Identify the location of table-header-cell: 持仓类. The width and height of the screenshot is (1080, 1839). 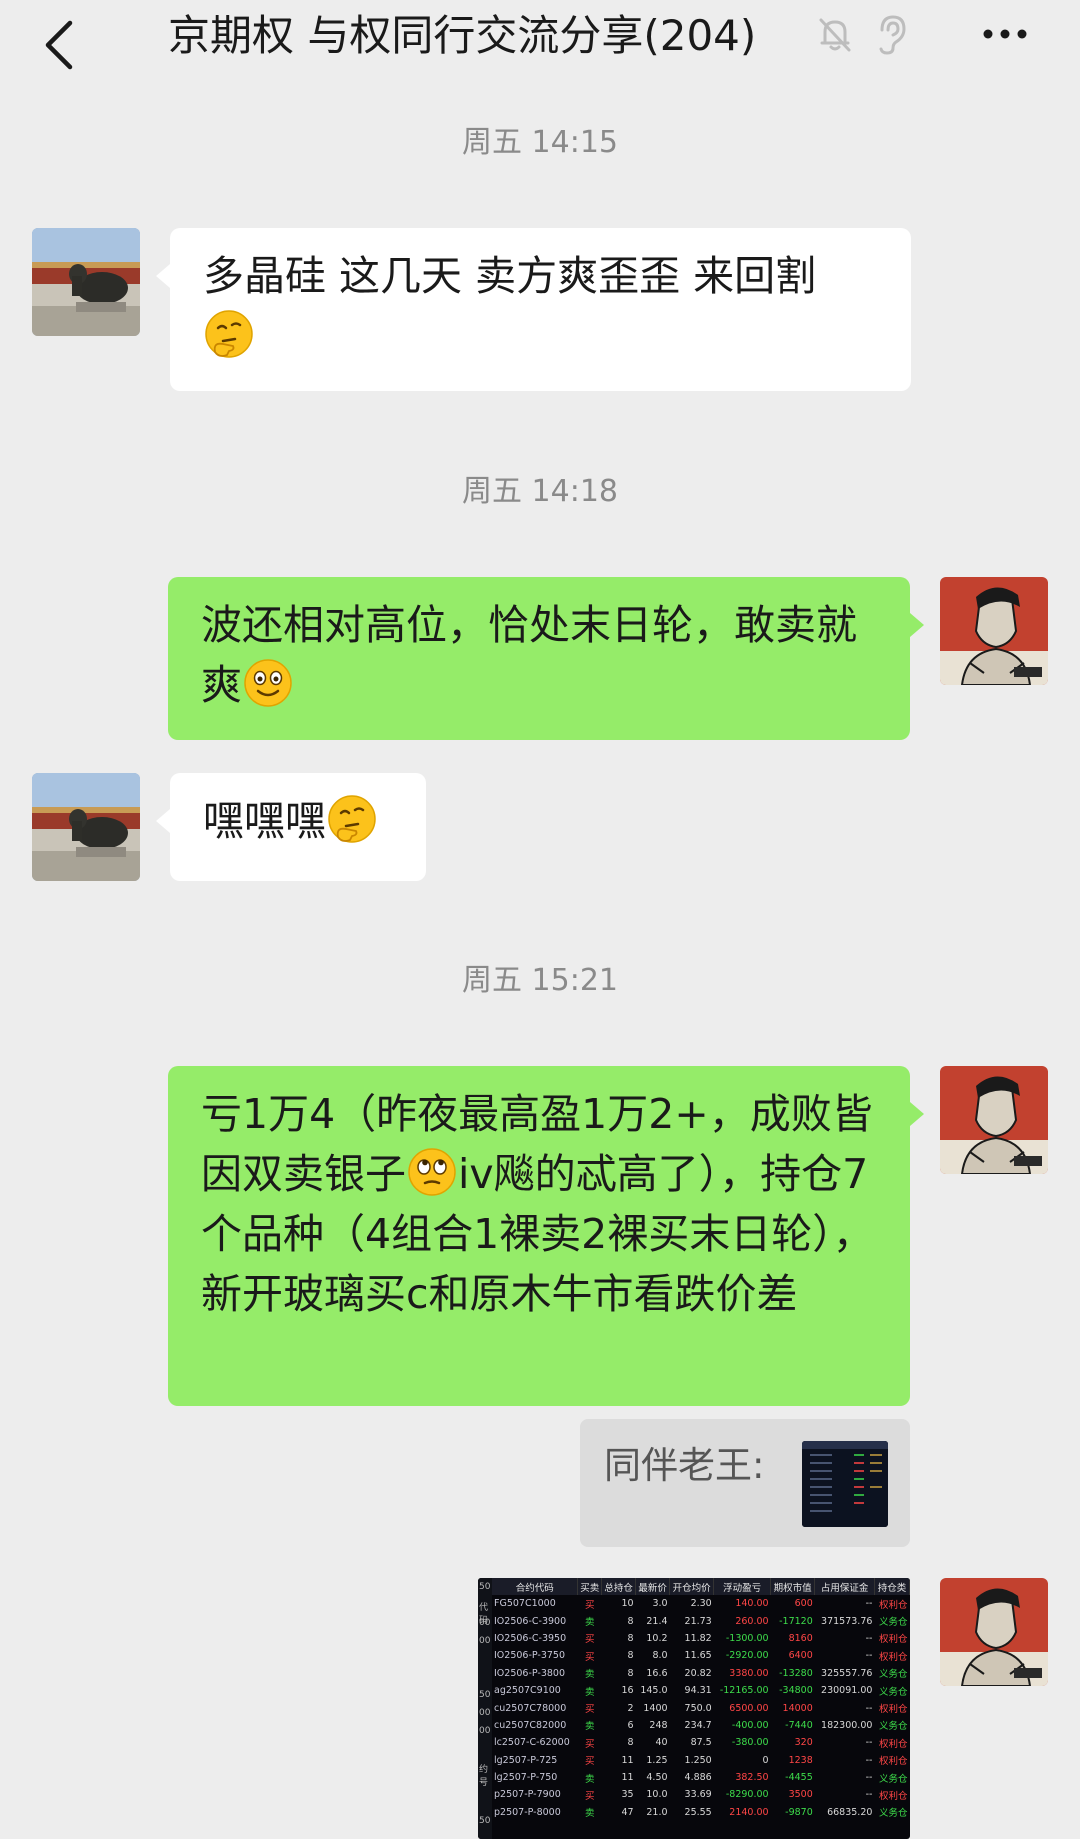
(892, 1586).